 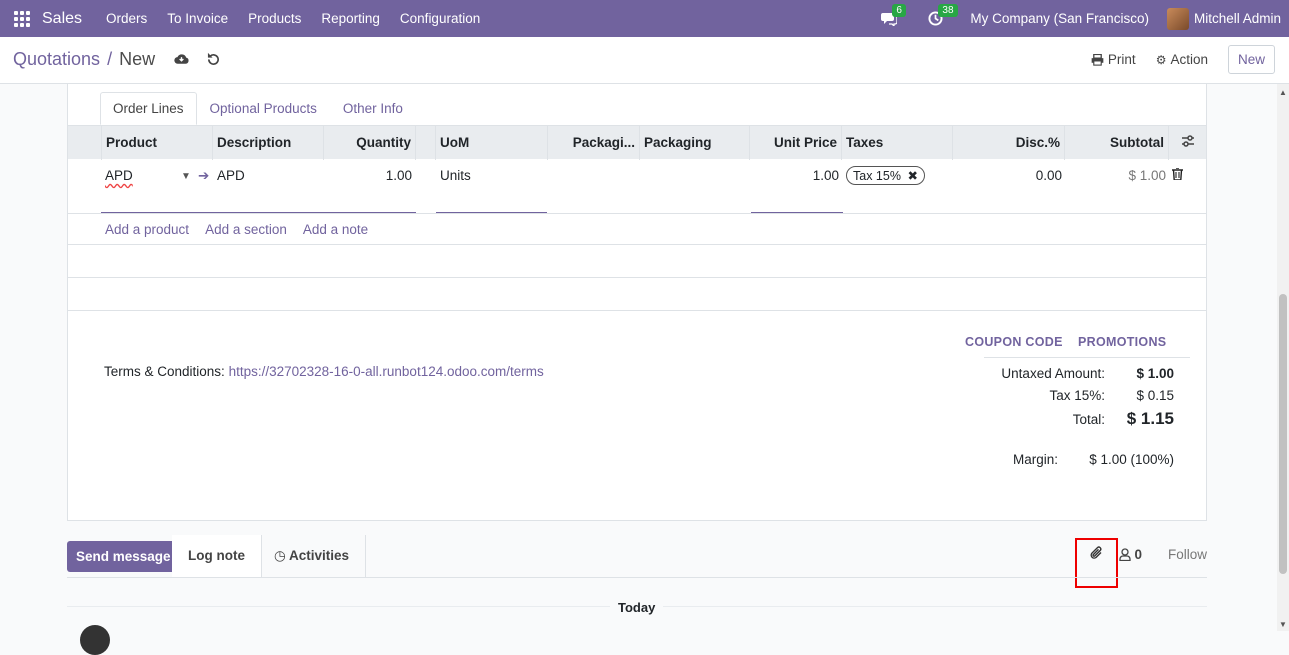 I want to click on header-handle, so click(x=85, y=143).